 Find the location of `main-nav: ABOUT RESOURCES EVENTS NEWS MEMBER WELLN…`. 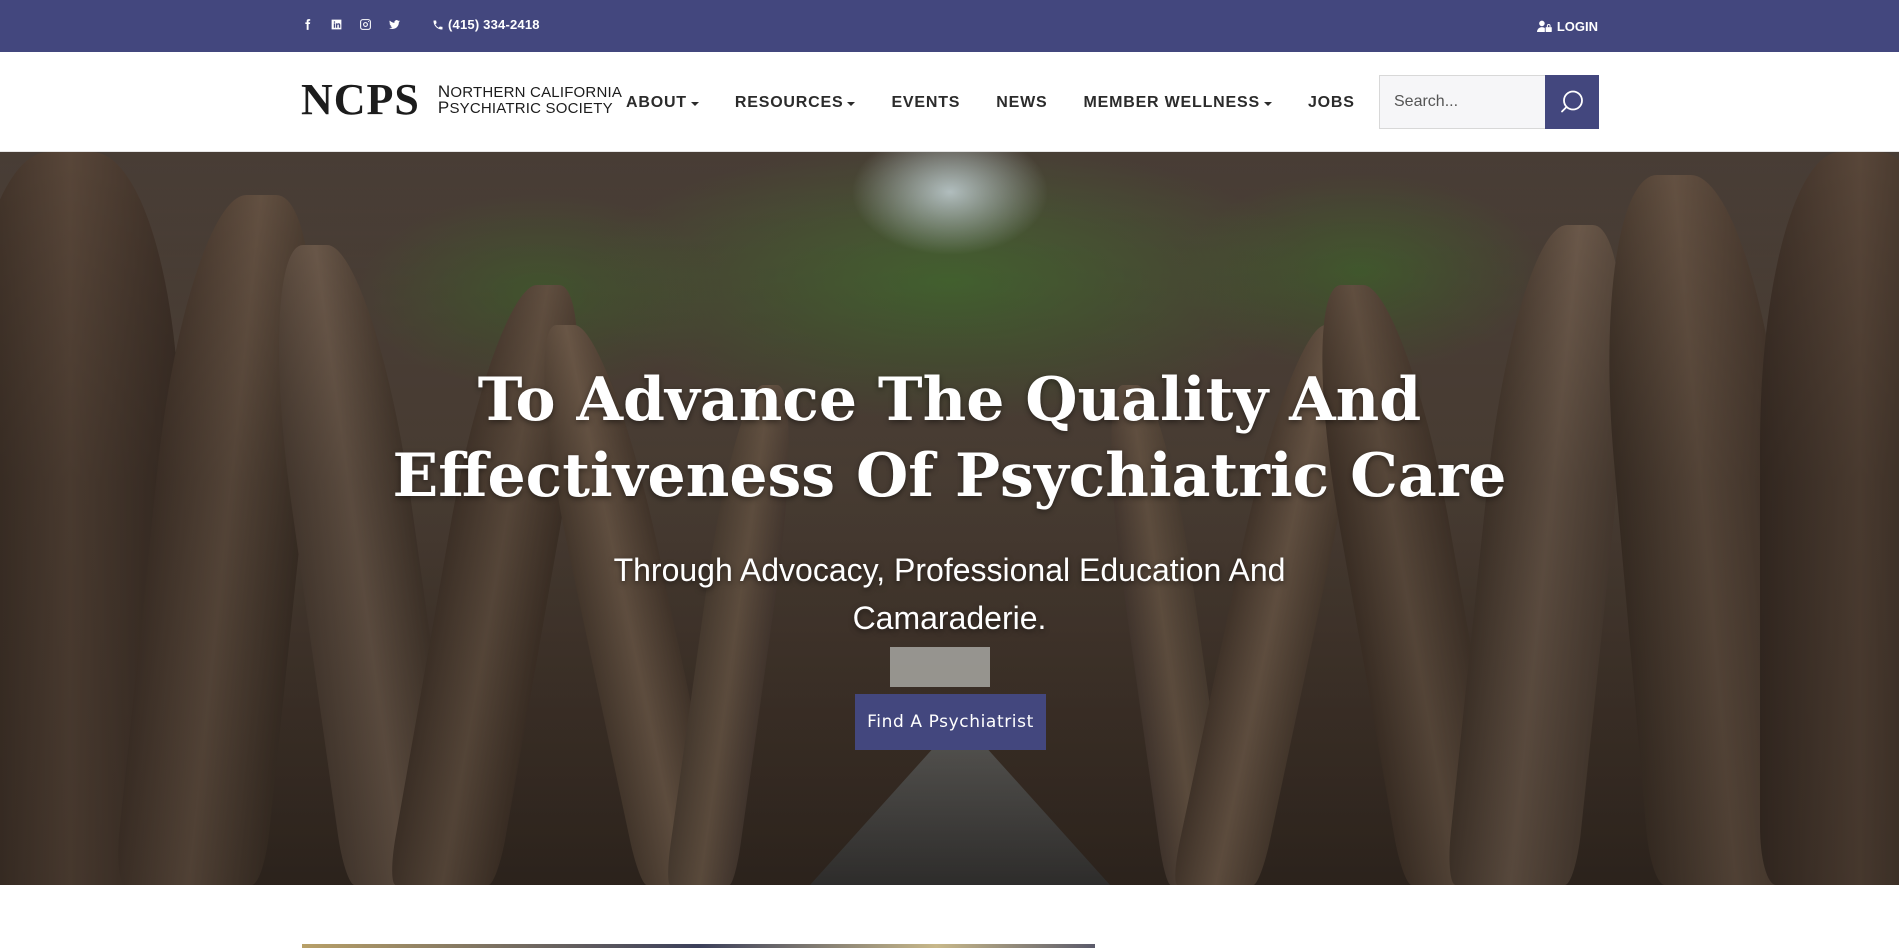

main-nav: ABOUT RESOURCES EVENTS NEWS MEMBER WELLN… is located at coordinates (1008, 103).